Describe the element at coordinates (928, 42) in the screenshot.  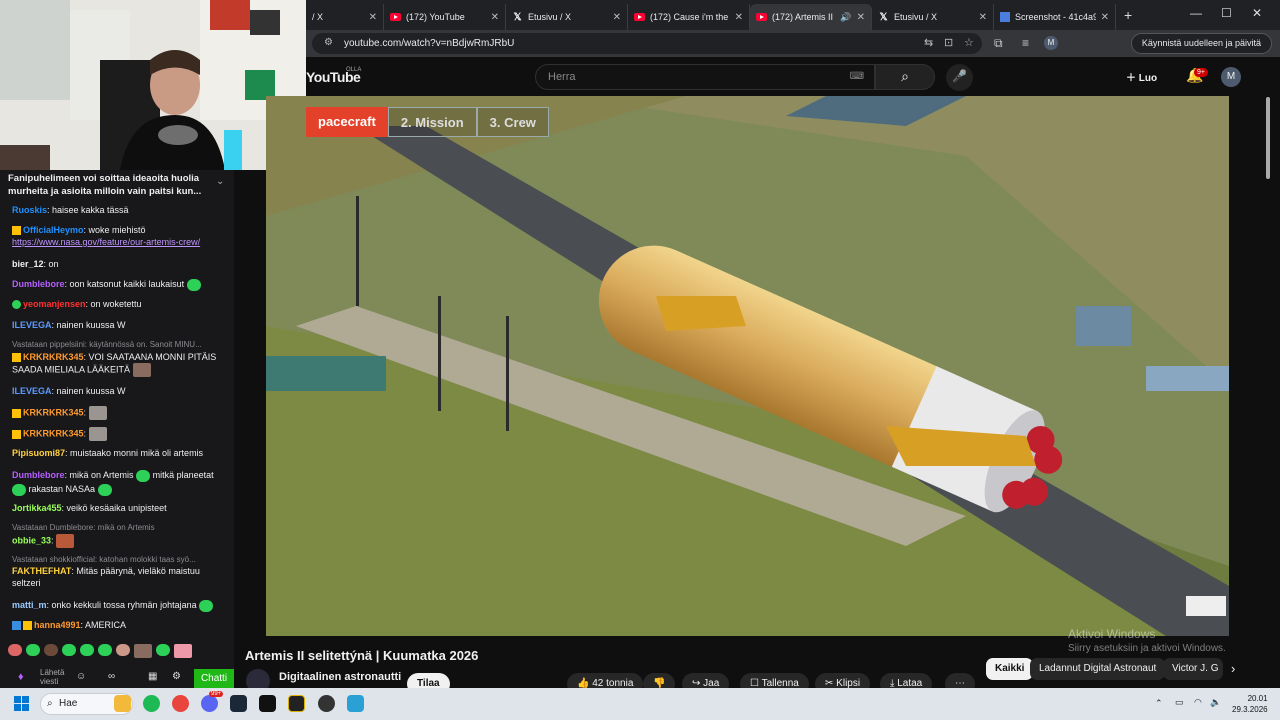
I see `translate-icon: ⇆` at that location.